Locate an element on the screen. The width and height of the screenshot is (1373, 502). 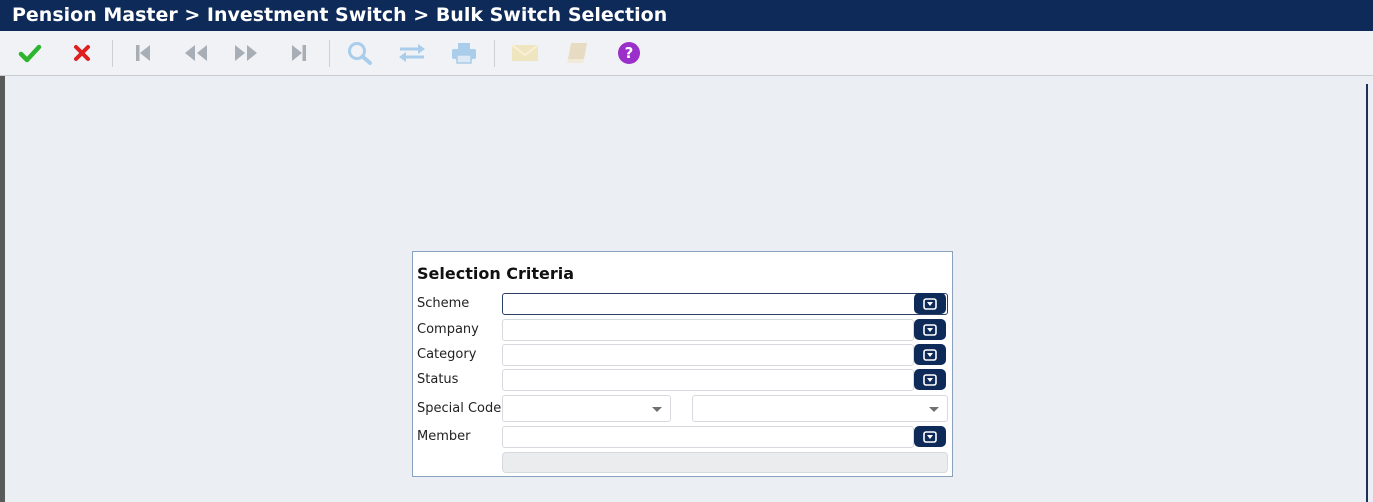
status-lookup-button is located at coordinates (930, 379).